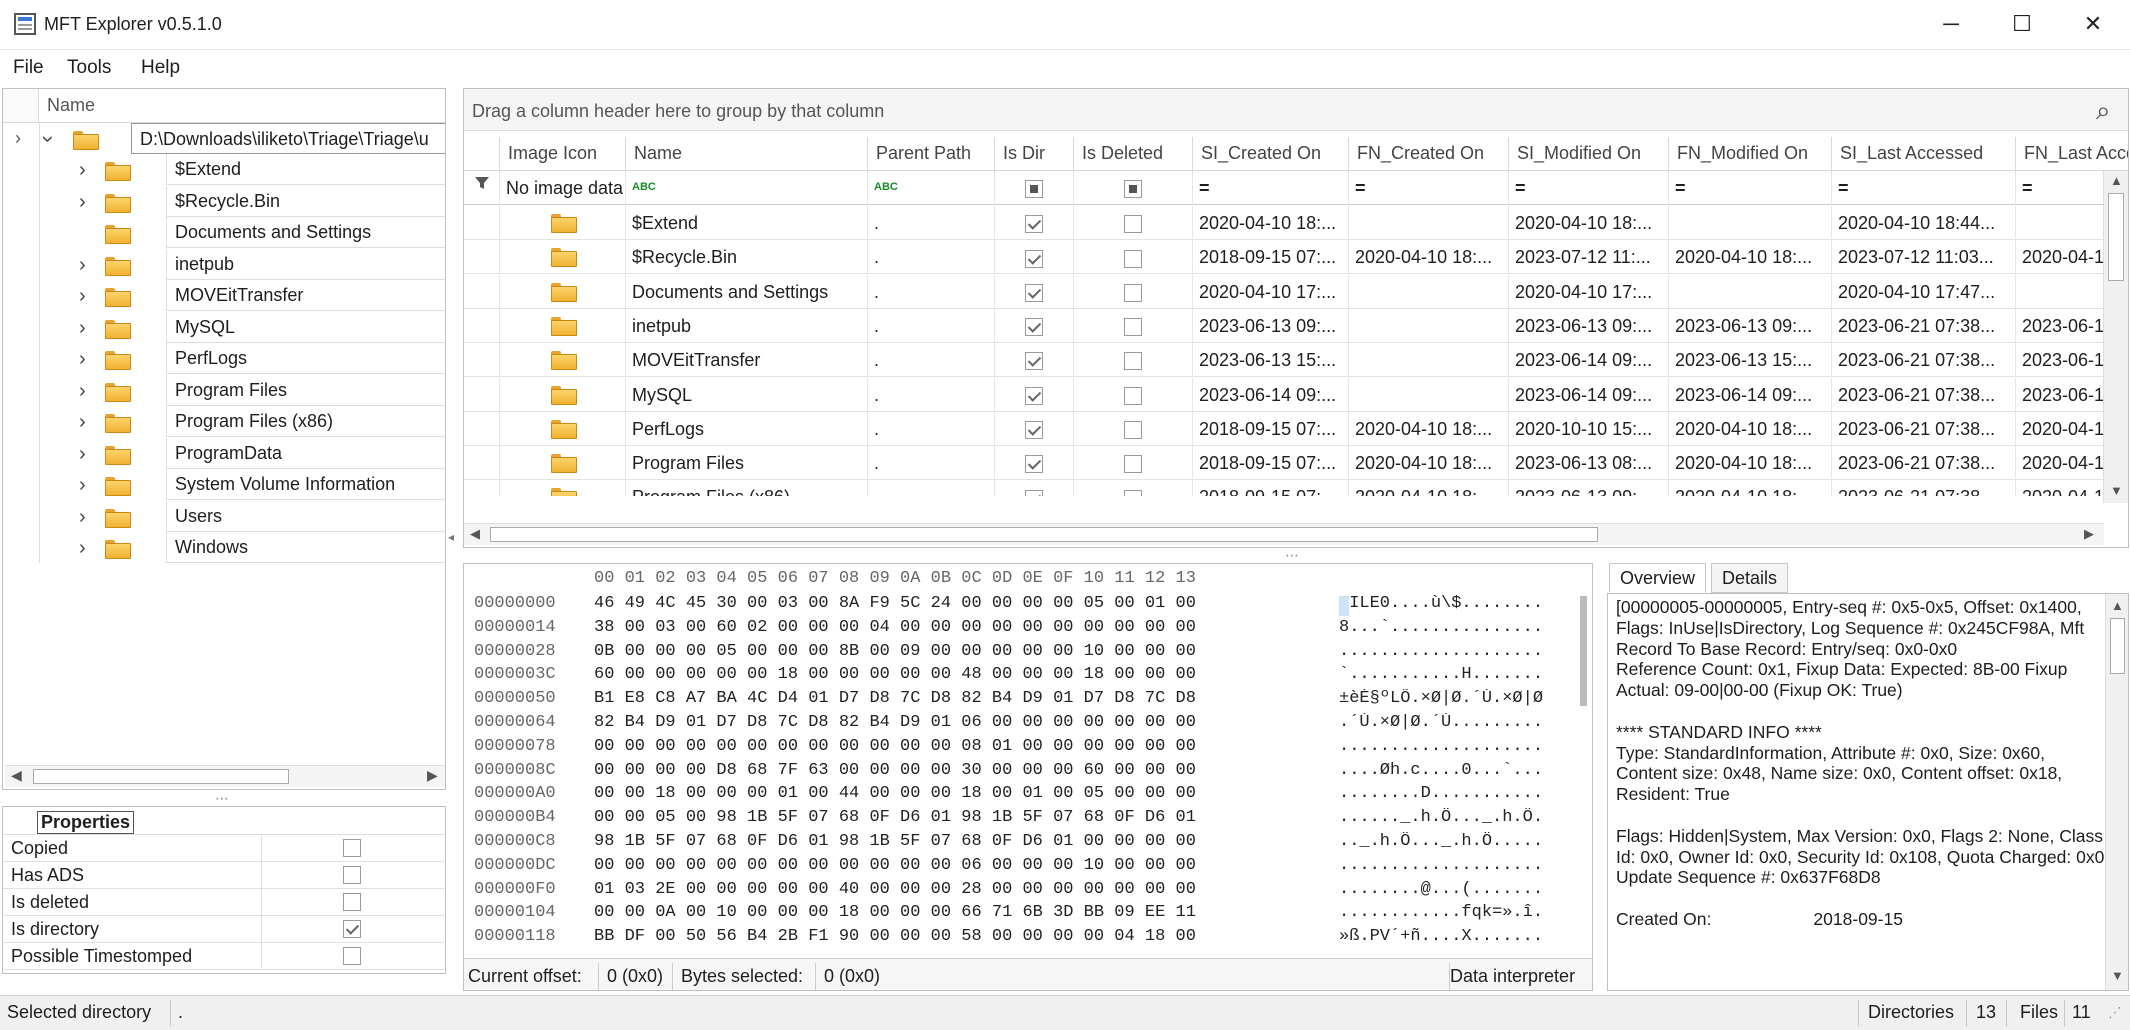 This screenshot has width=2130, height=1030. What do you see at coordinates (1750, 578) in the screenshot?
I see `tab-details: Details` at bounding box center [1750, 578].